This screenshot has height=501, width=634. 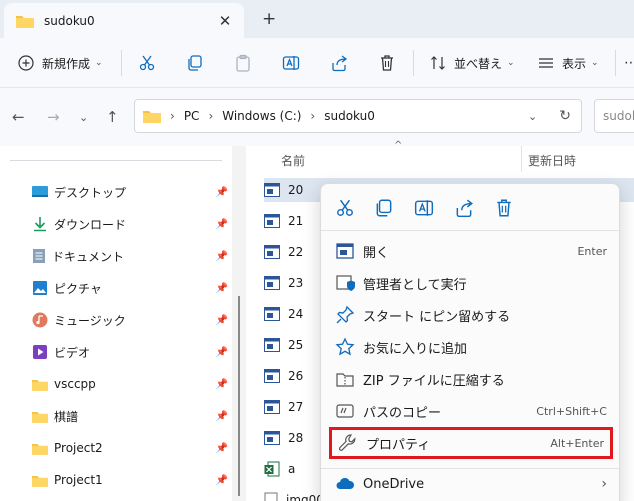 What do you see at coordinates (471, 251) in the screenshot?
I see `menu-item-open: 開く Enter` at bounding box center [471, 251].